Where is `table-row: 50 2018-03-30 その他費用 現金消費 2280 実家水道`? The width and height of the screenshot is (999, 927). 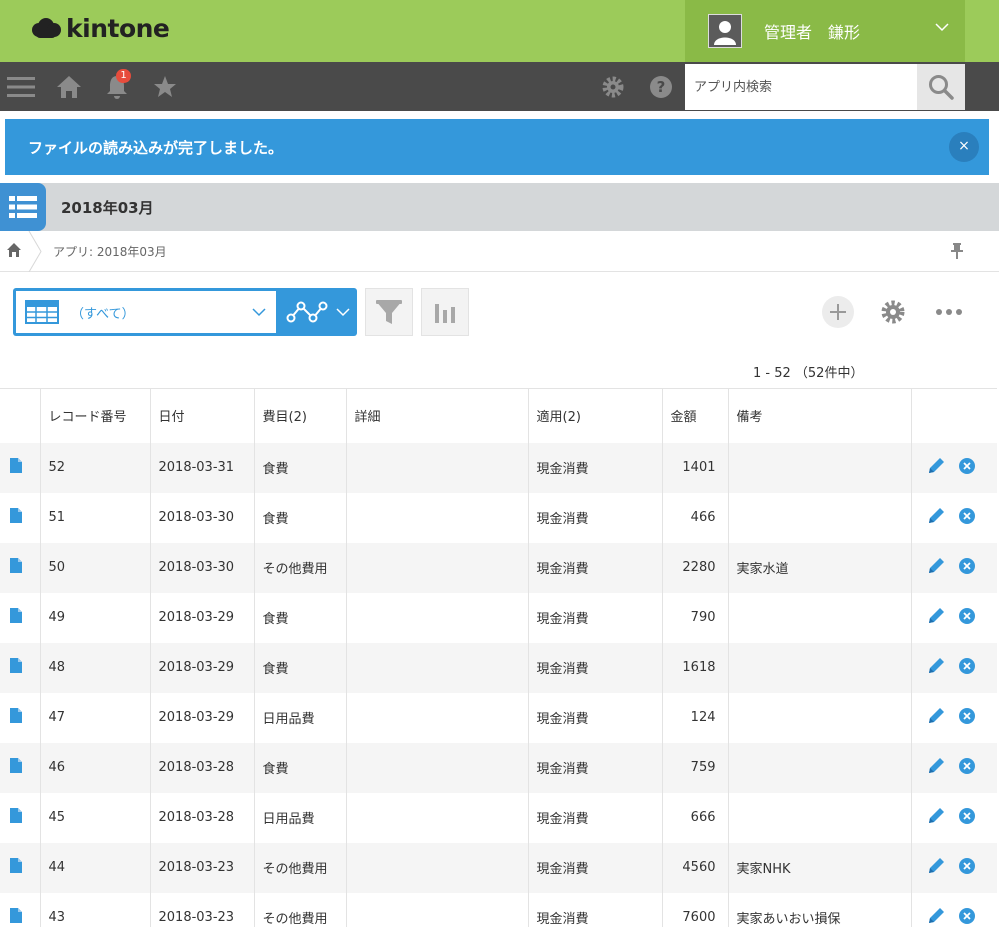
table-row: 50 2018-03-30 その他費用 現金消費 2280 実家水道 is located at coordinates (498, 567).